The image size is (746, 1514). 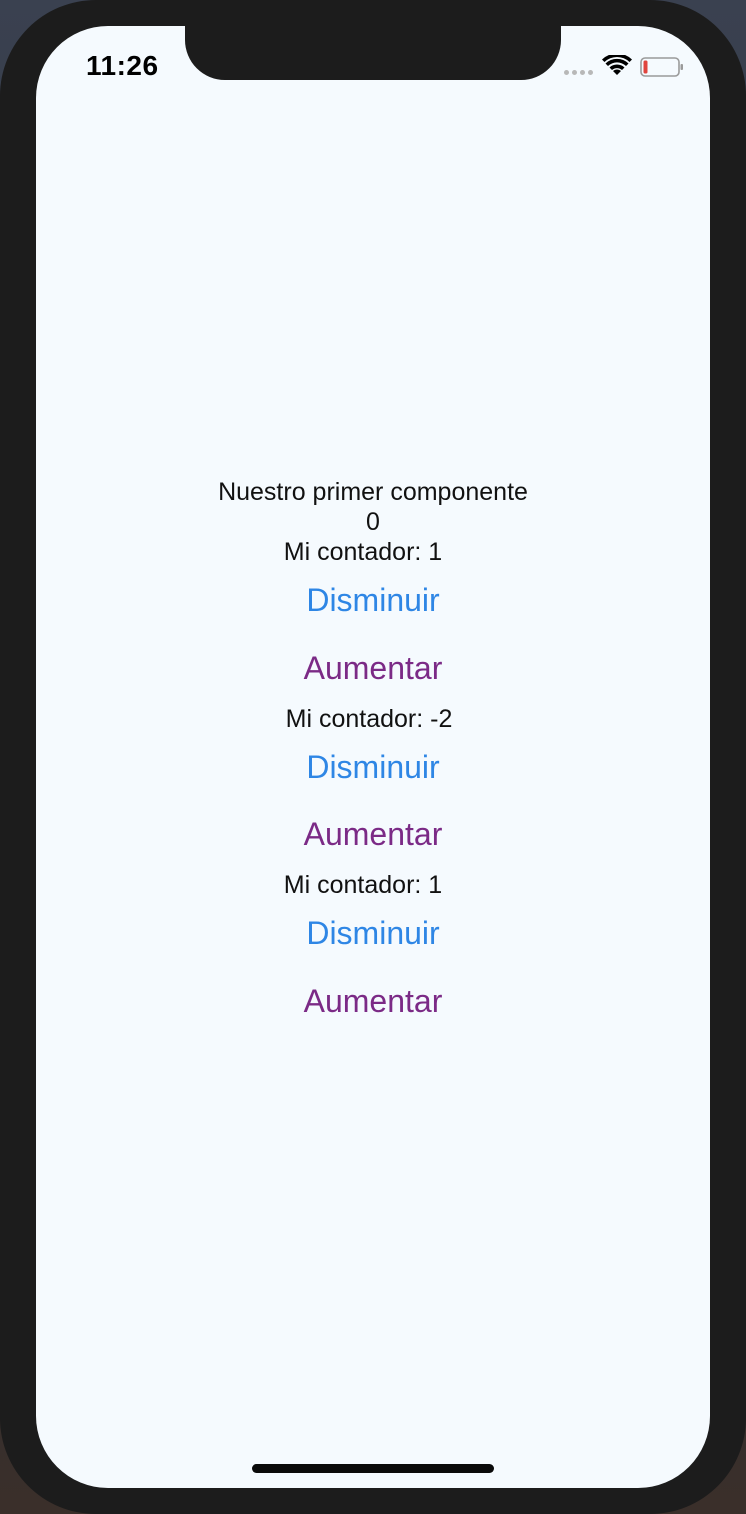 What do you see at coordinates (363, 885) in the screenshot?
I see `counter-3-label: Mi contador: 1` at bounding box center [363, 885].